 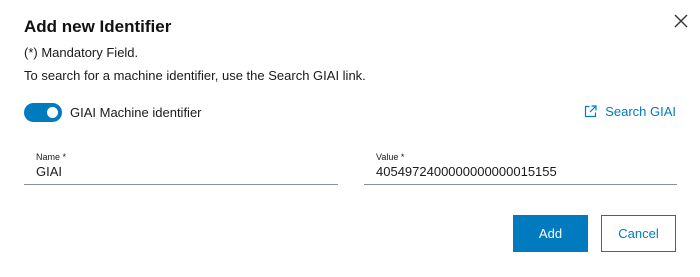 What do you see at coordinates (52, 112) in the screenshot?
I see `toggle-knob` at bounding box center [52, 112].